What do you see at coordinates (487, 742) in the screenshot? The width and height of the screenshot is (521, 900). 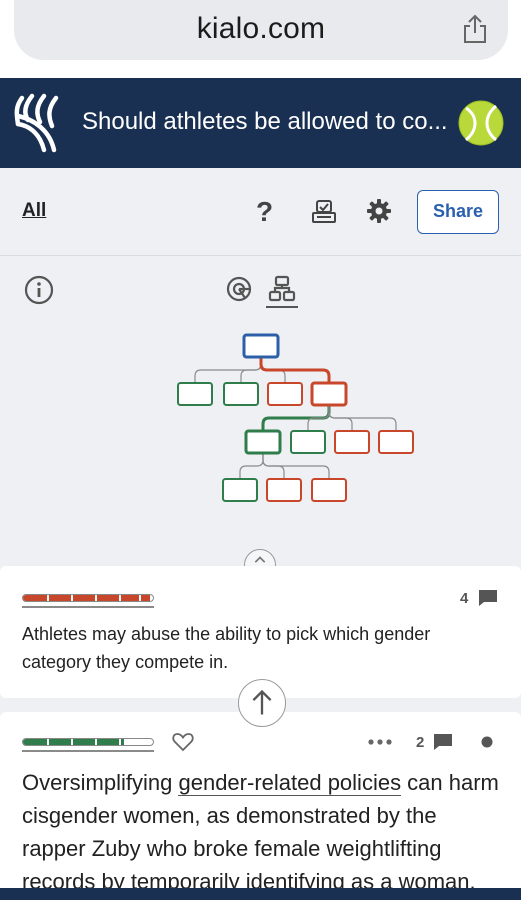 I see `status-dot-icon` at bounding box center [487, 742].